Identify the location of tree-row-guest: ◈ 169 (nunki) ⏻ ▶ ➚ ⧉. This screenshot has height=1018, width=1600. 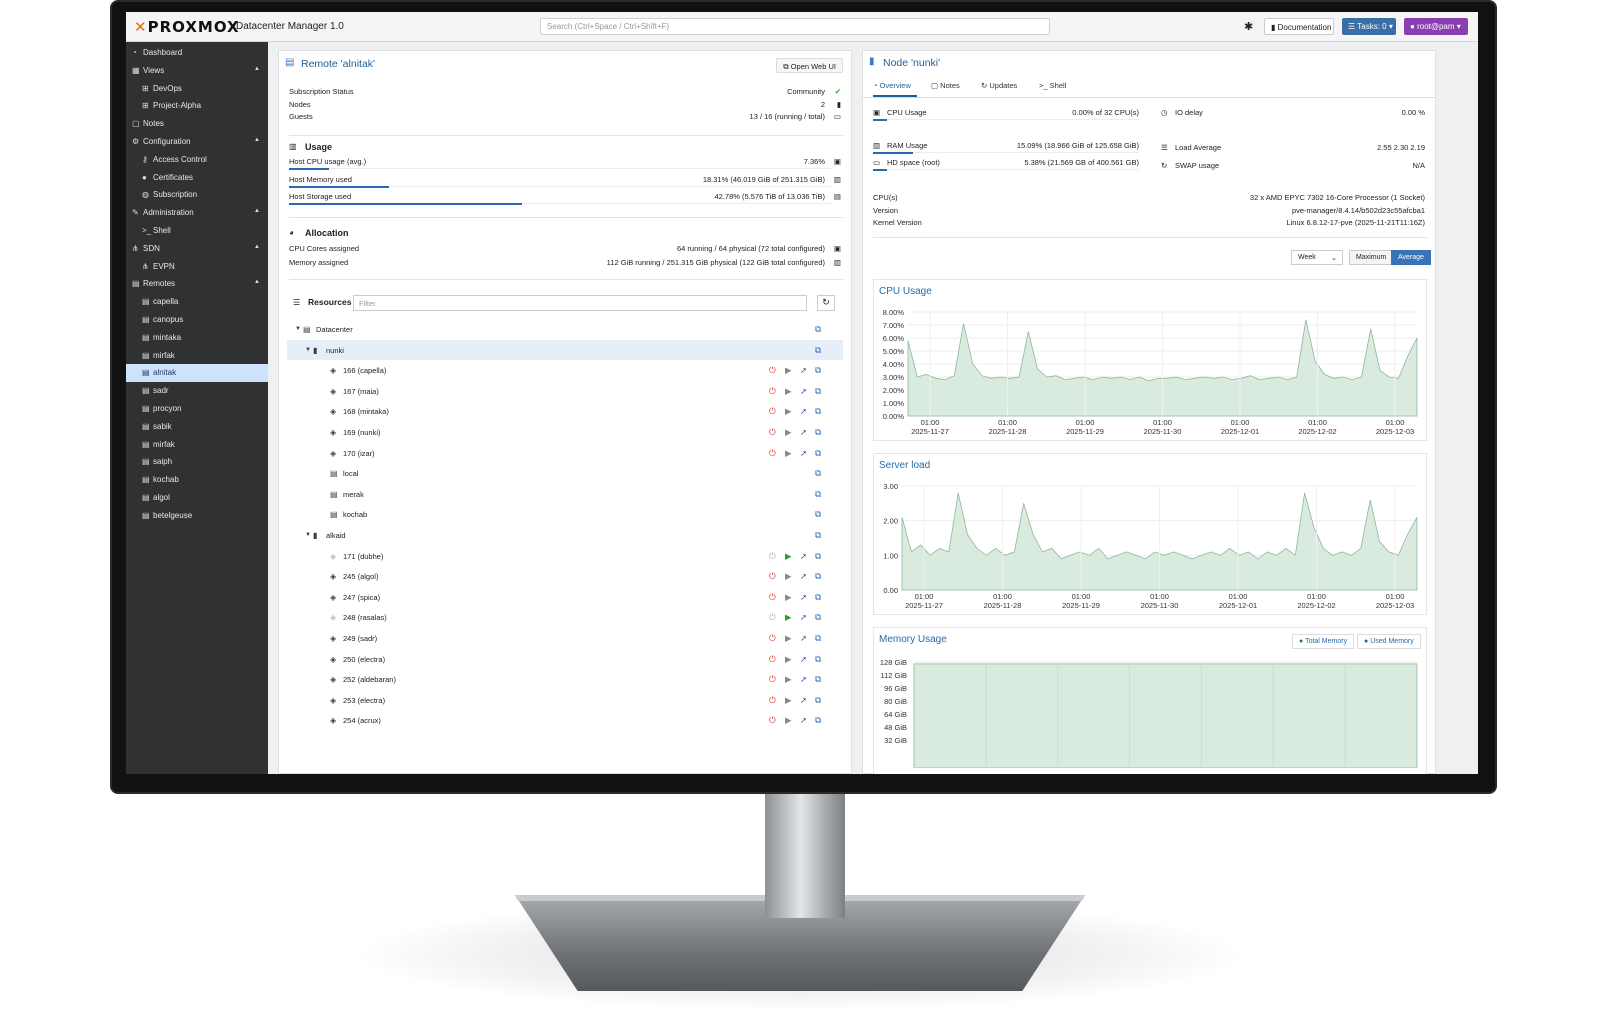
(565, 432).